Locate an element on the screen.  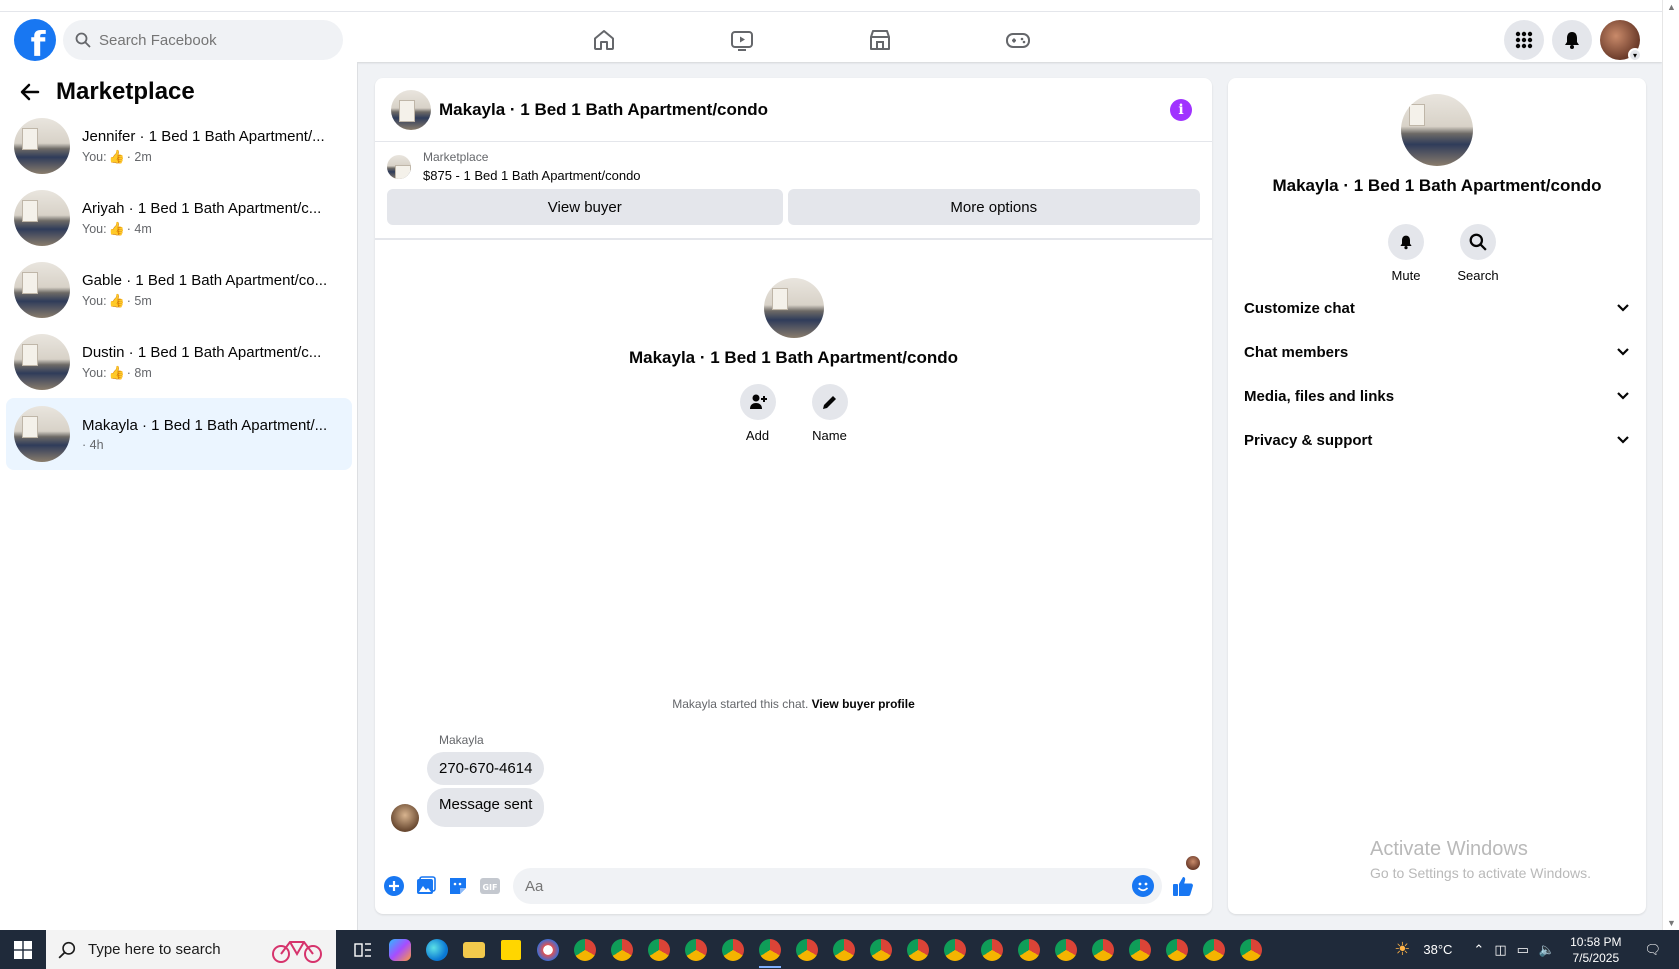
taskbar-search-box: Type here to search is located at coordinates (191, 949).